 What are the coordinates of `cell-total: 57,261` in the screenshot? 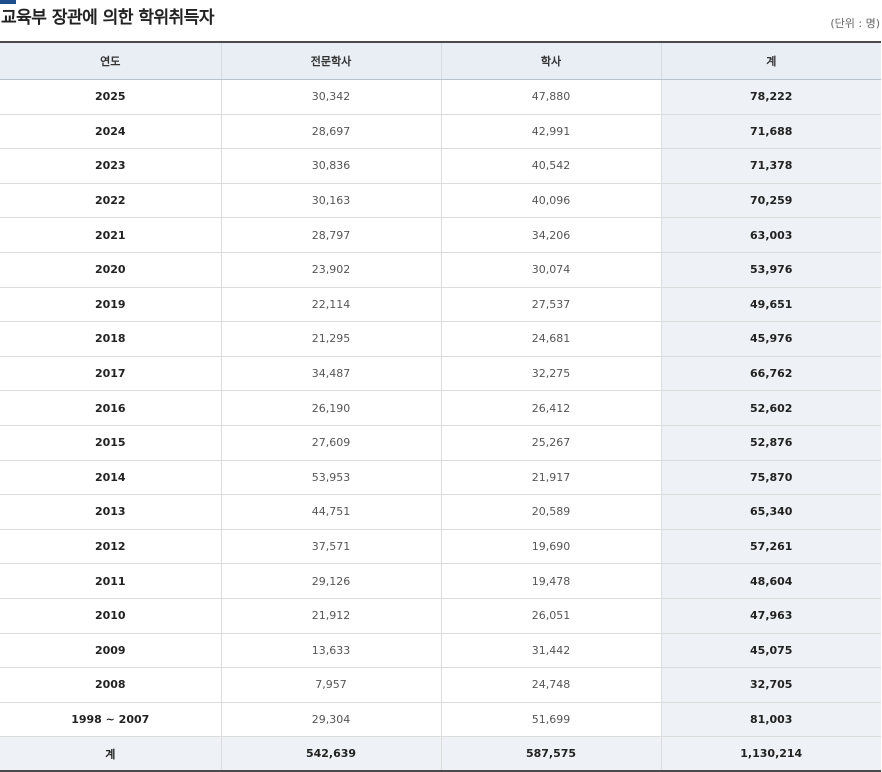 It's located at (770, 547).